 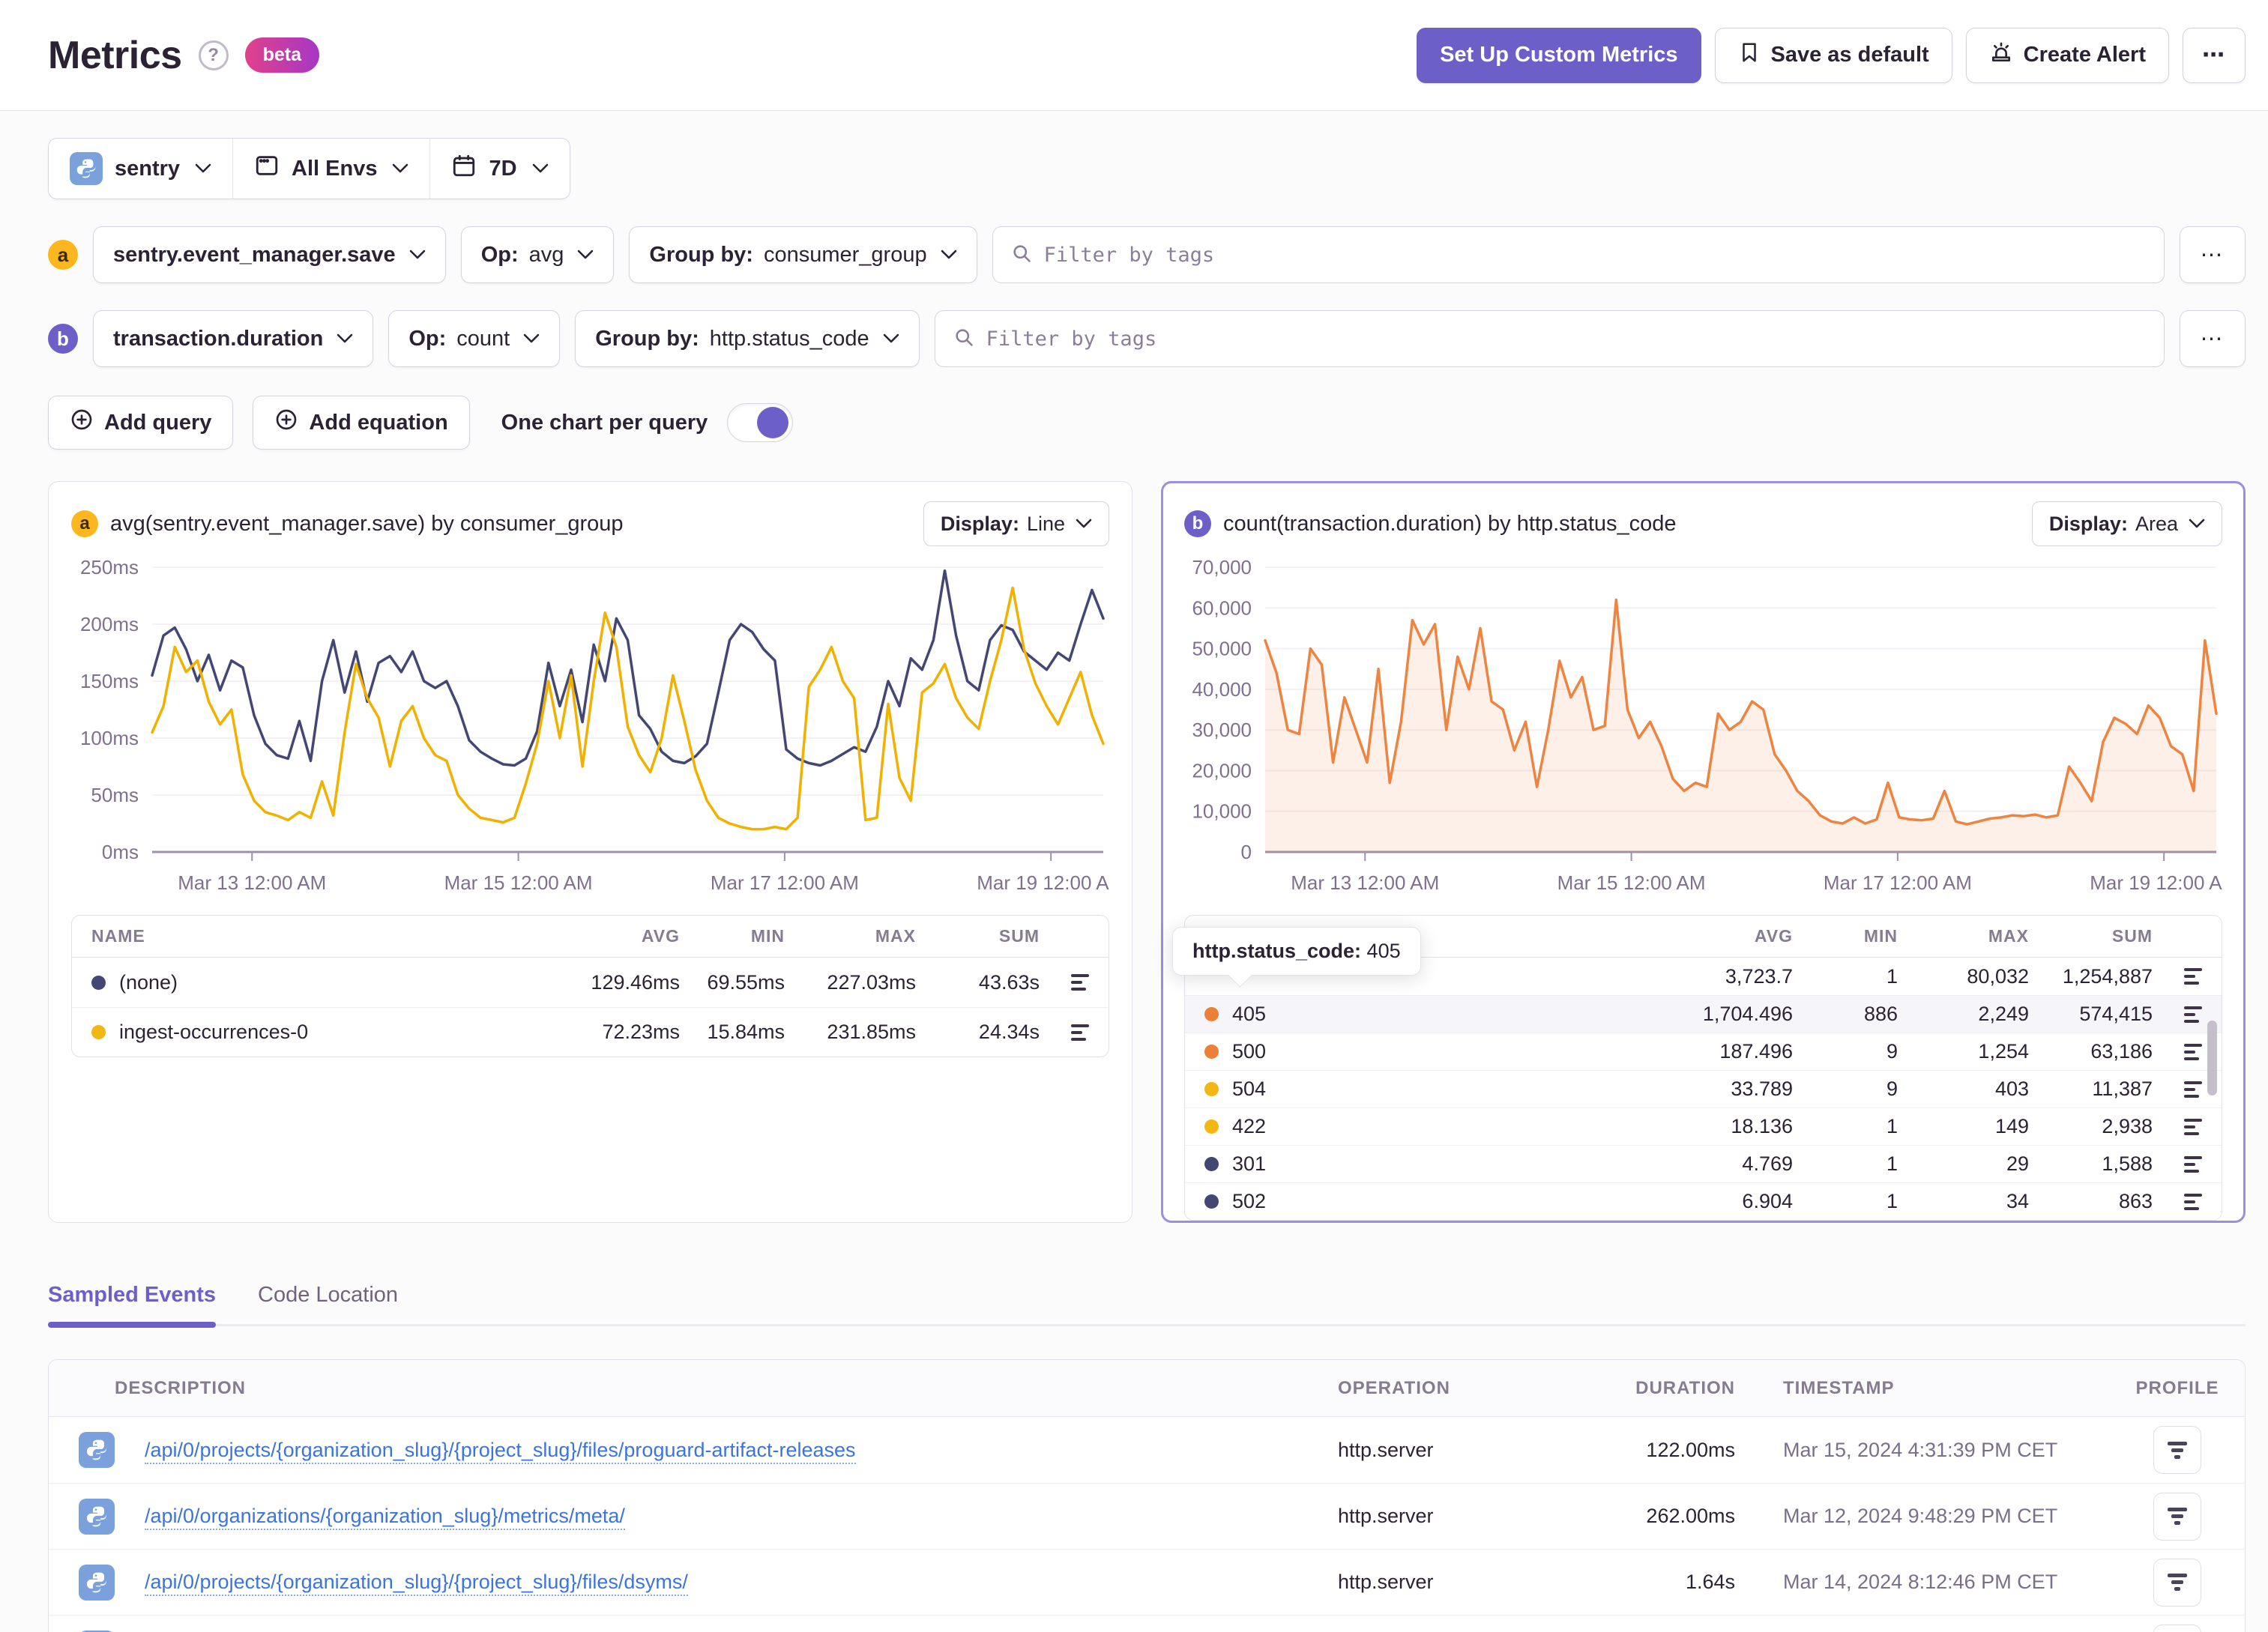 What do you see at coordinates (1703, 1088) in the screenshot?
I see `summary-row: 504 33.789 9 403 11,387` at bounding box center [1703, 1088].